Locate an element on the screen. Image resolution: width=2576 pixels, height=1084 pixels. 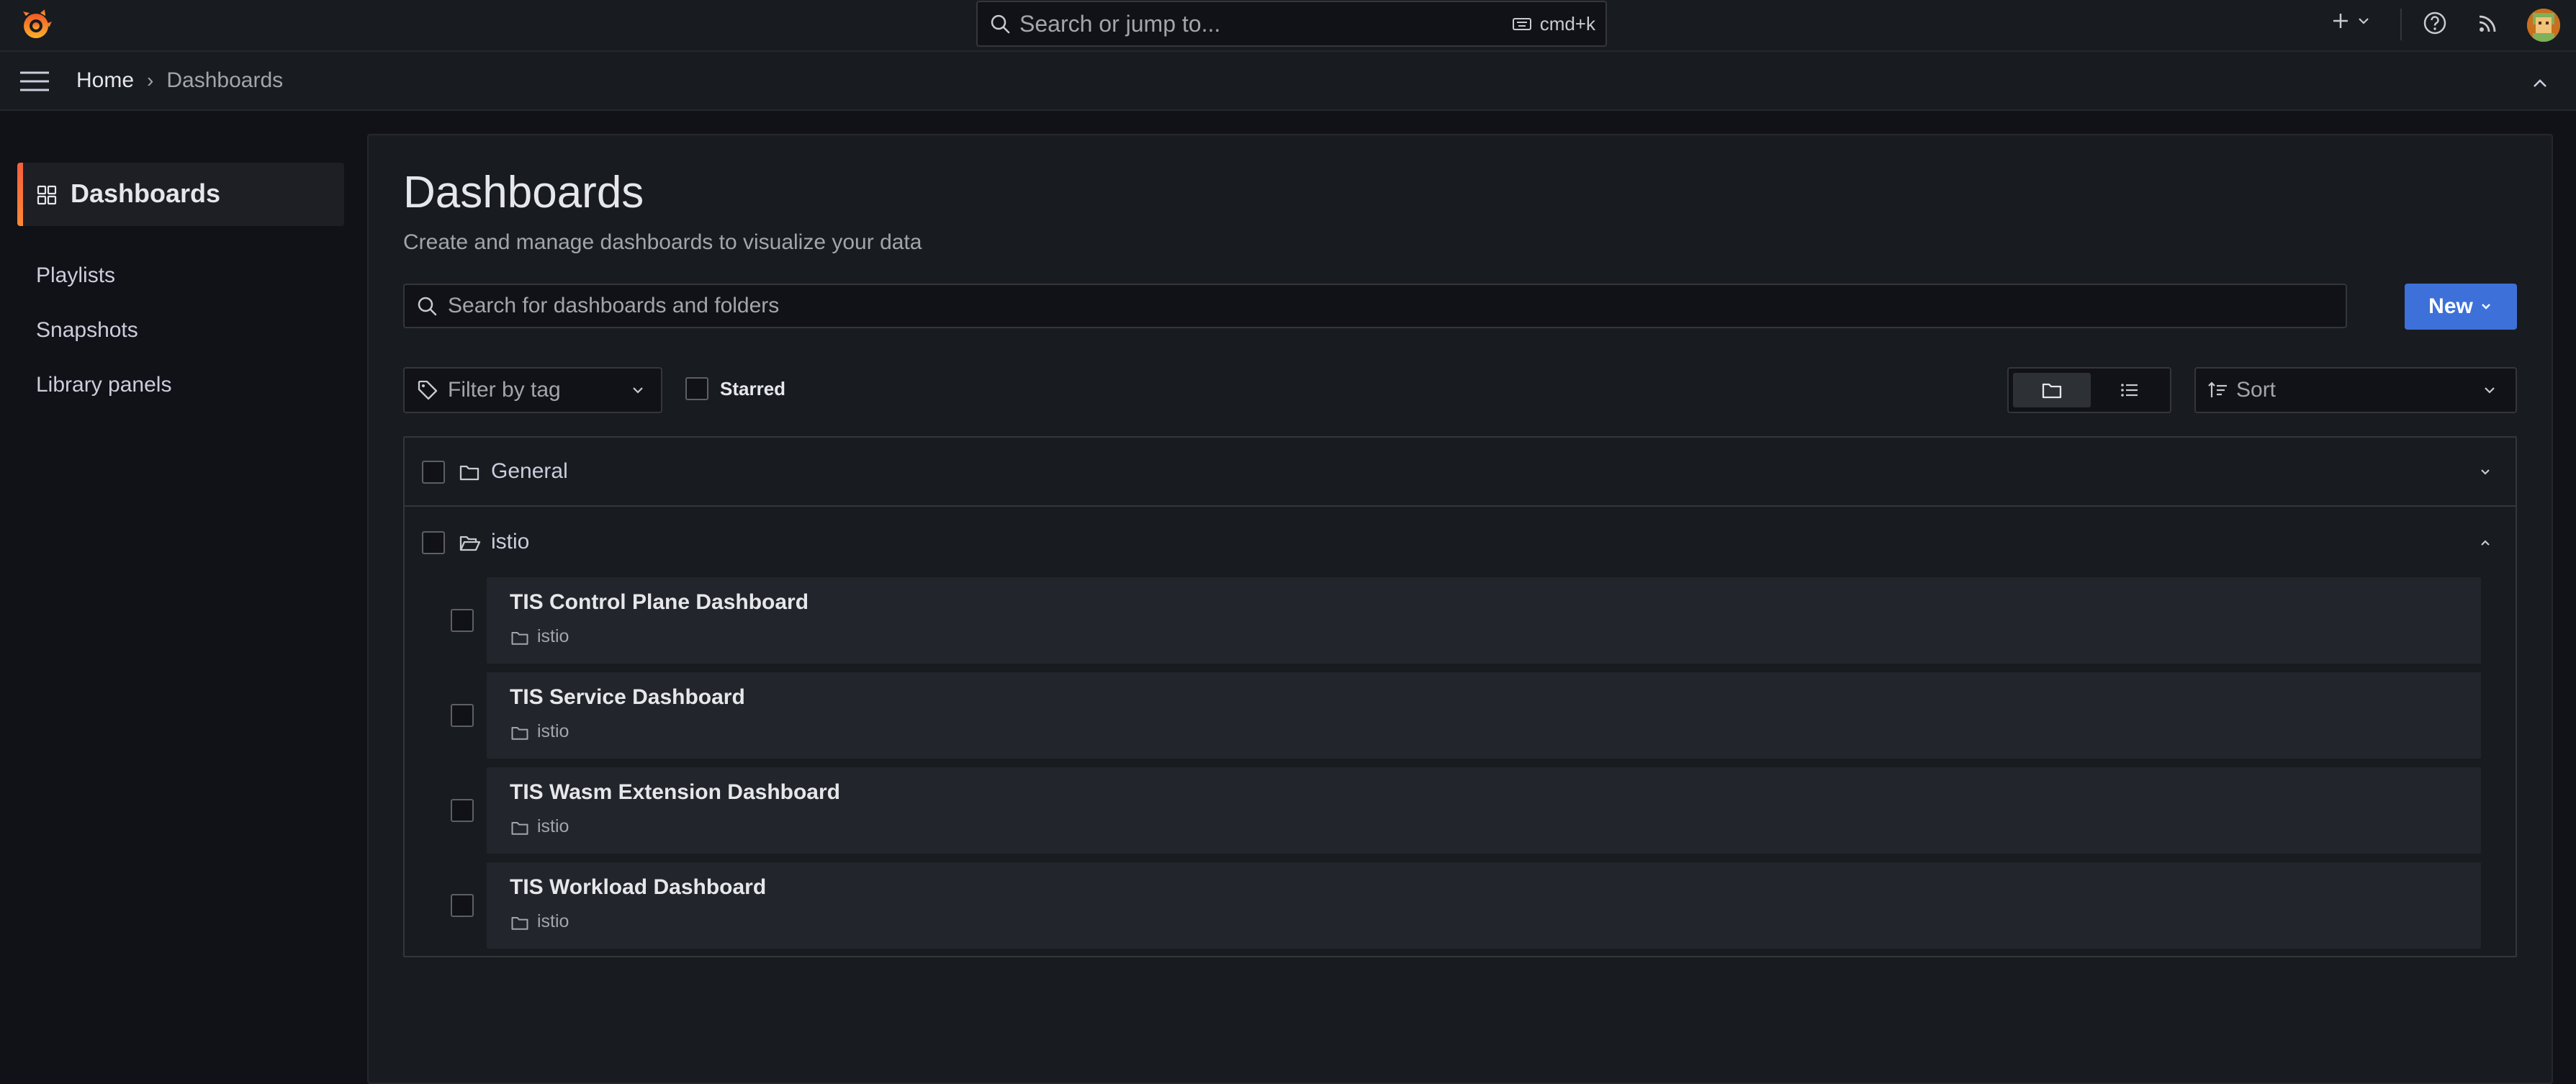
dashboard-row: TIS Workload Dashboard istio is located at coordinates (1460, 905).